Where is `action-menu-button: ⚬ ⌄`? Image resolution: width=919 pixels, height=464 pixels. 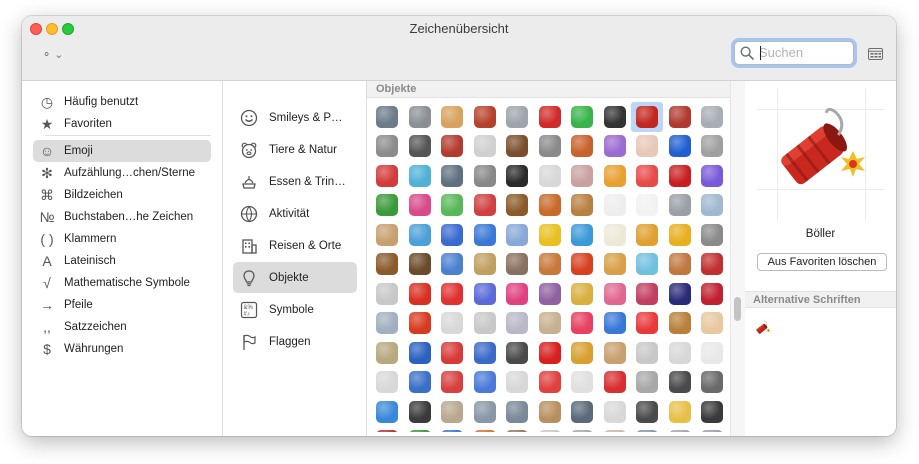
action-menu-button: ⚬ ⌄ is located at coordinates (53, 54).